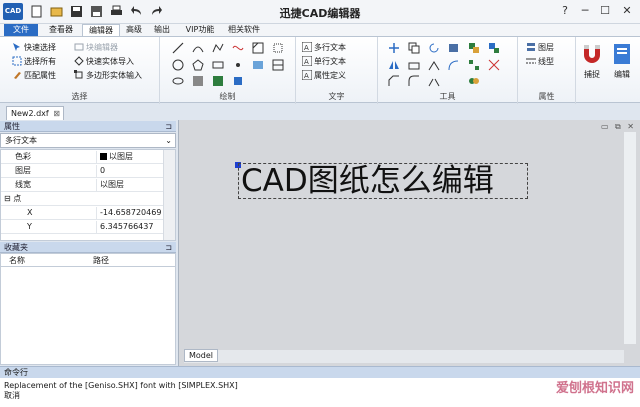  What do you see at coordinates (434, 65) in the screenshot?
I see `explode-icon` at bounding box center [434, 65].